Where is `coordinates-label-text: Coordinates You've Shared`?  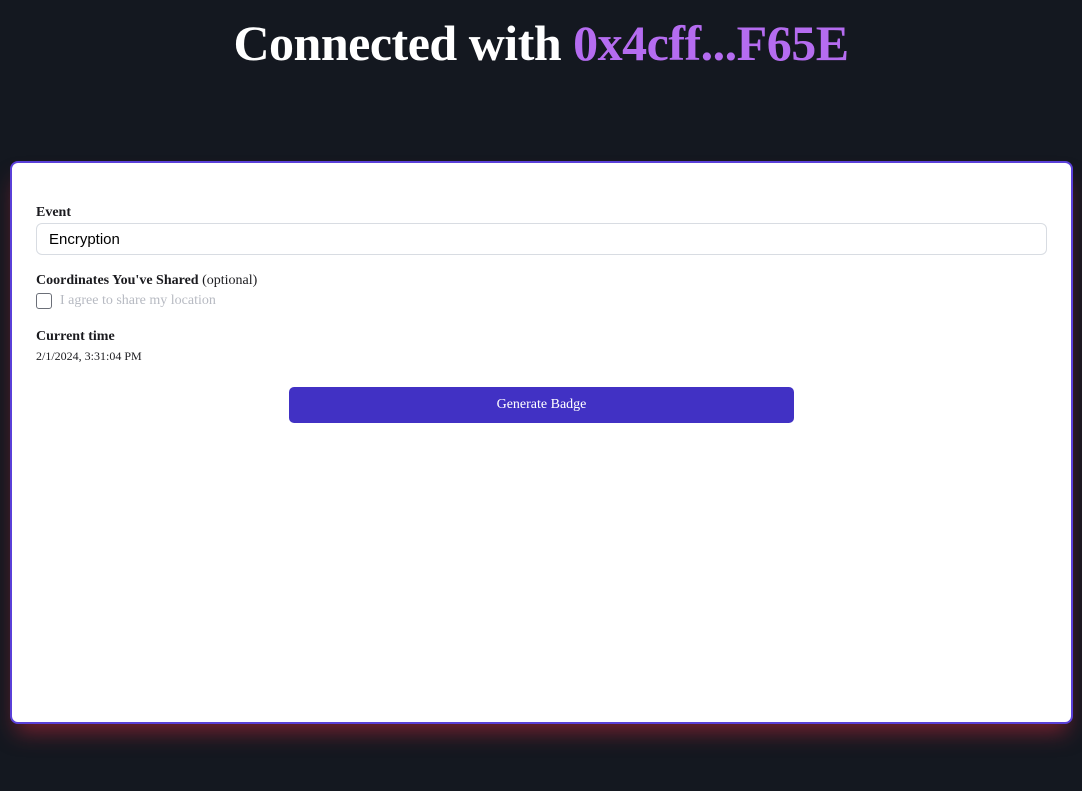
coordinates-label-text: Coordinates You've Shared is located at coordinates (117, 280).